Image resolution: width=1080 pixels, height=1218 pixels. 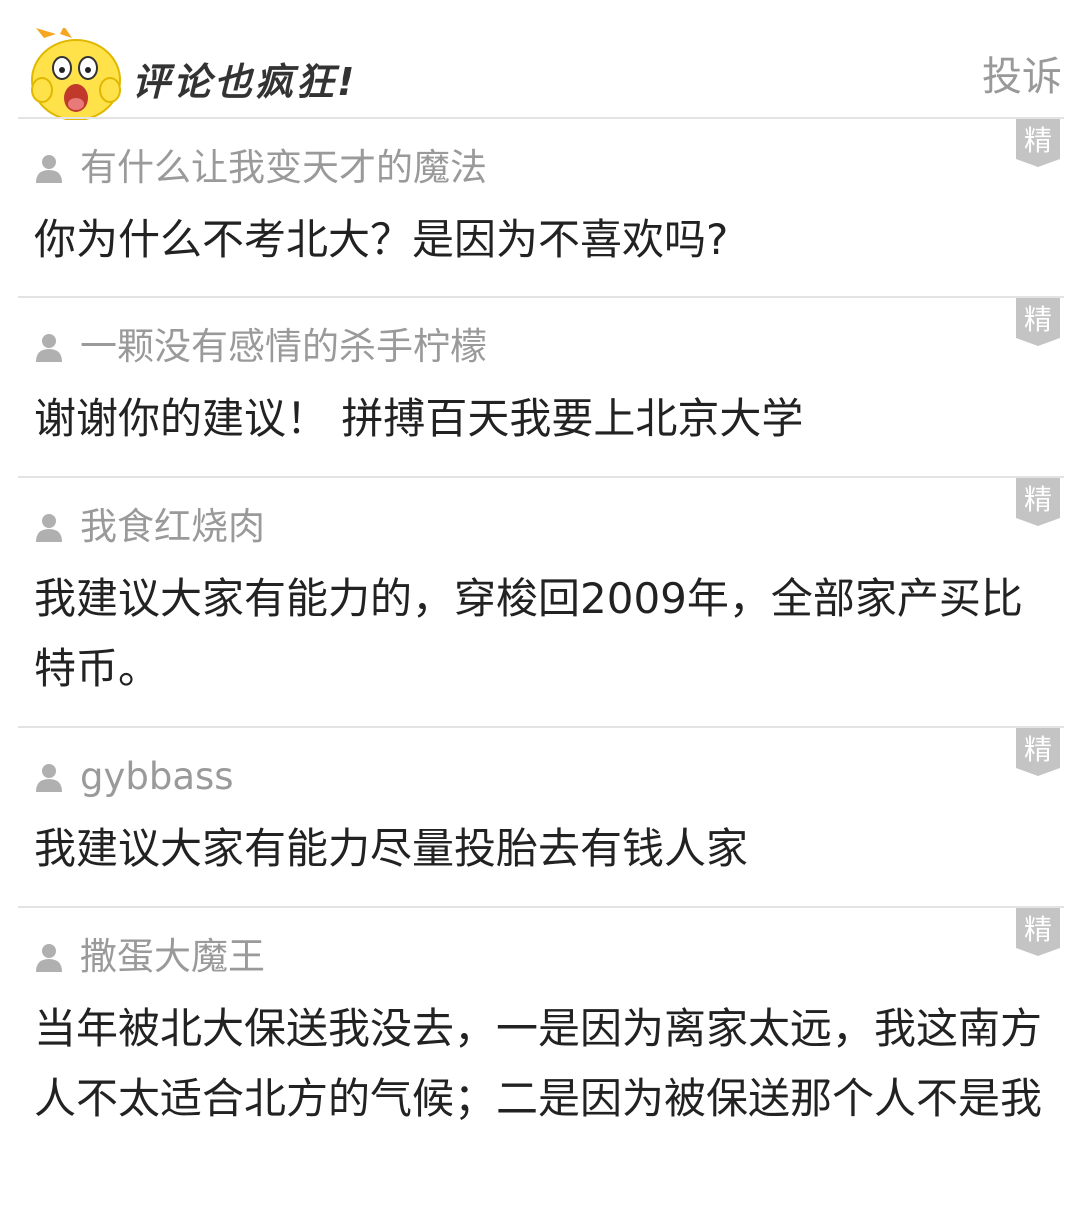 I want to click on comment-item: 精 有什么让我变天才的魔法 你为什么不考北大？是因为不喜欢吗?, so click(x=541, y=207).